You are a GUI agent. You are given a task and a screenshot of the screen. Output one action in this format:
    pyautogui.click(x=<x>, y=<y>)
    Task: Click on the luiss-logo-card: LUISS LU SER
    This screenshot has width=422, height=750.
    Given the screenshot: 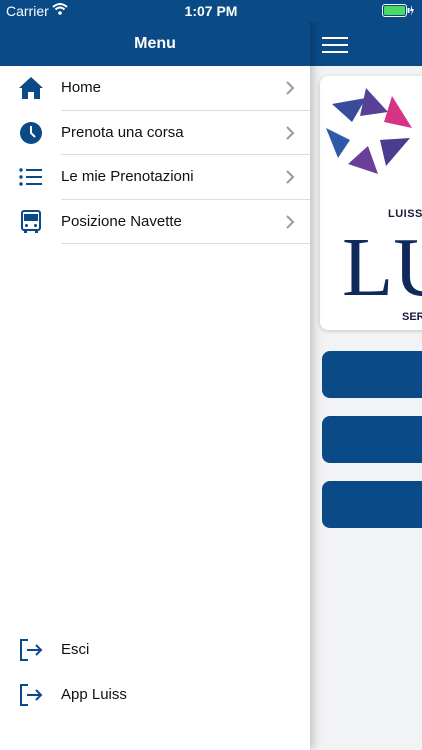 What is the action you would take?
    pyautogui.click(x=371, y=203)
    